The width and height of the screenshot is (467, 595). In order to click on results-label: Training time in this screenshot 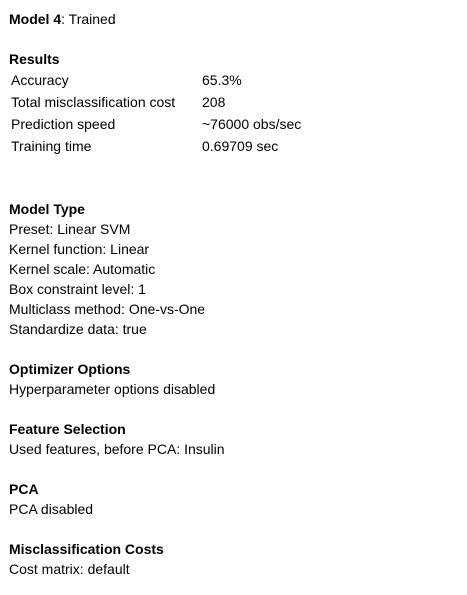, I will do `click(51, 146)`.